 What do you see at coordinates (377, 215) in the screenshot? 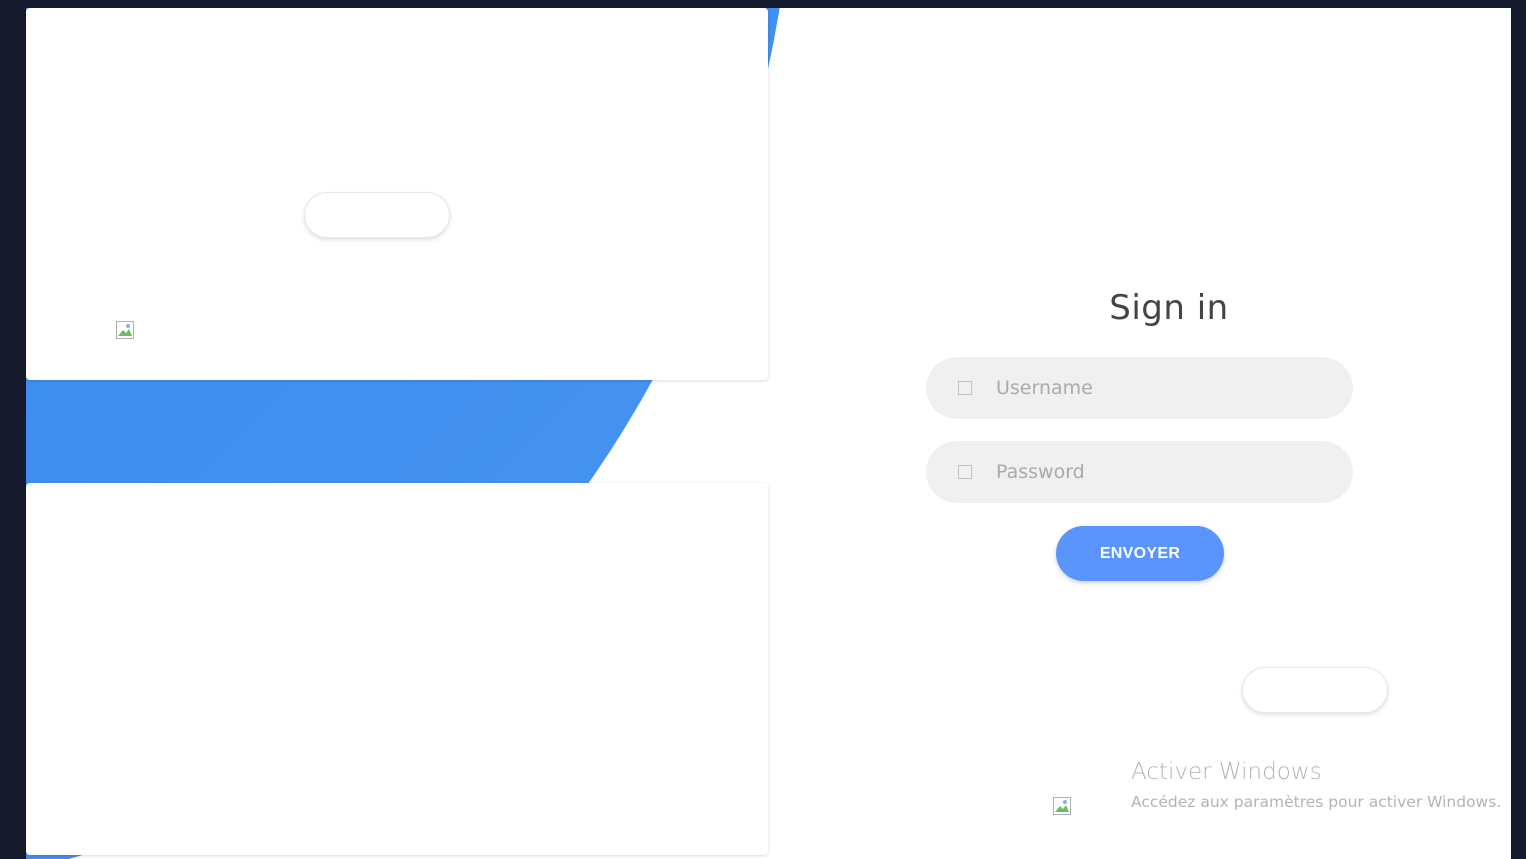
I see `panel-top-pill-button` at bounding box center [377, 215].